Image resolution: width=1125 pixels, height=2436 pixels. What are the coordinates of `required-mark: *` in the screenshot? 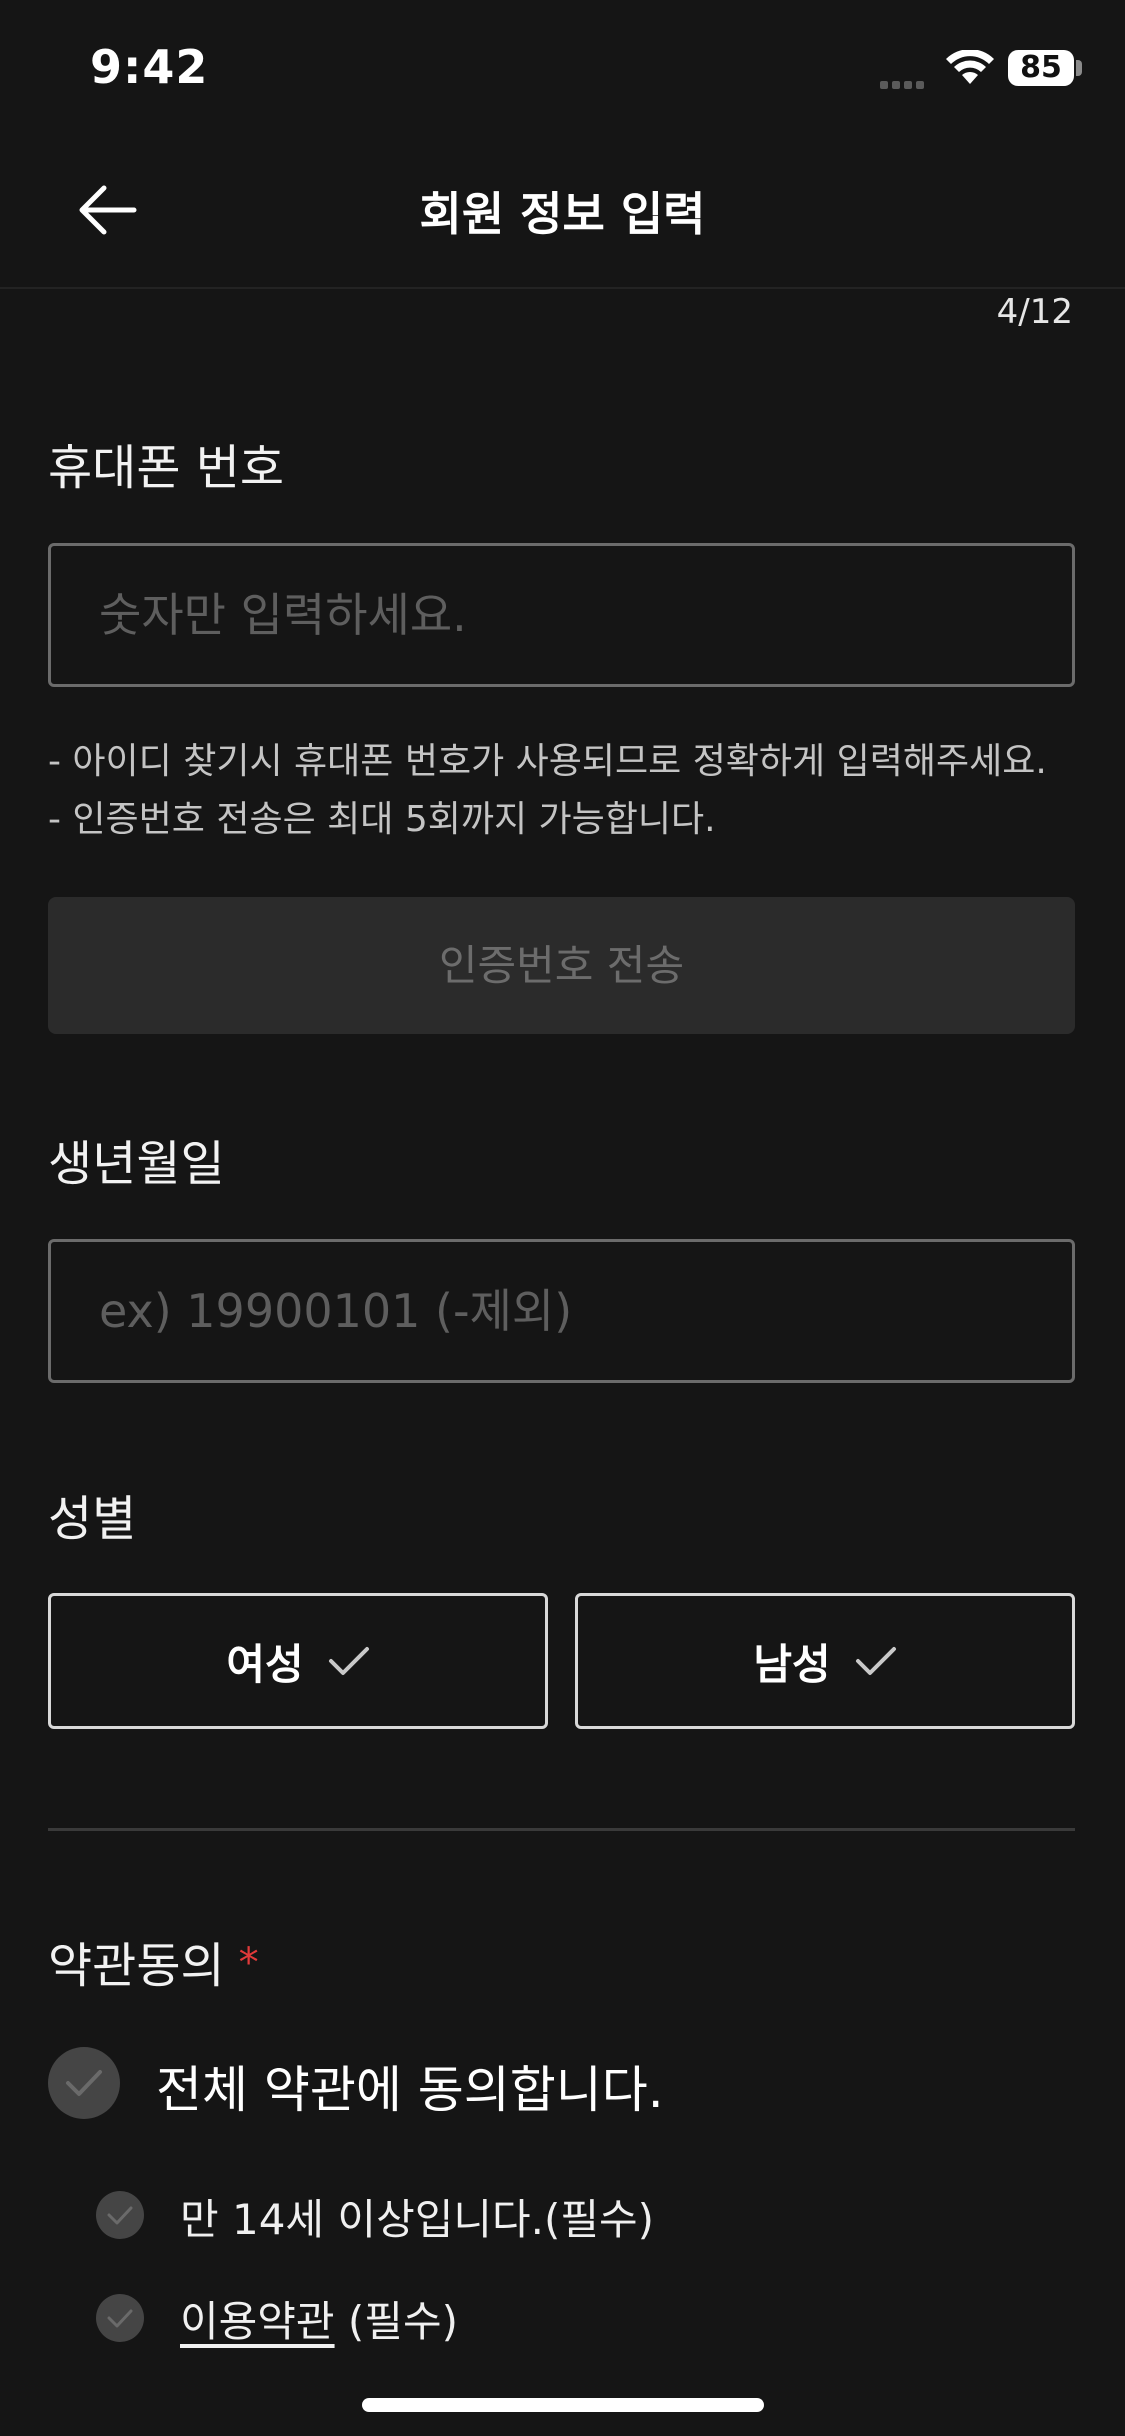 It's located at (248, 1963).